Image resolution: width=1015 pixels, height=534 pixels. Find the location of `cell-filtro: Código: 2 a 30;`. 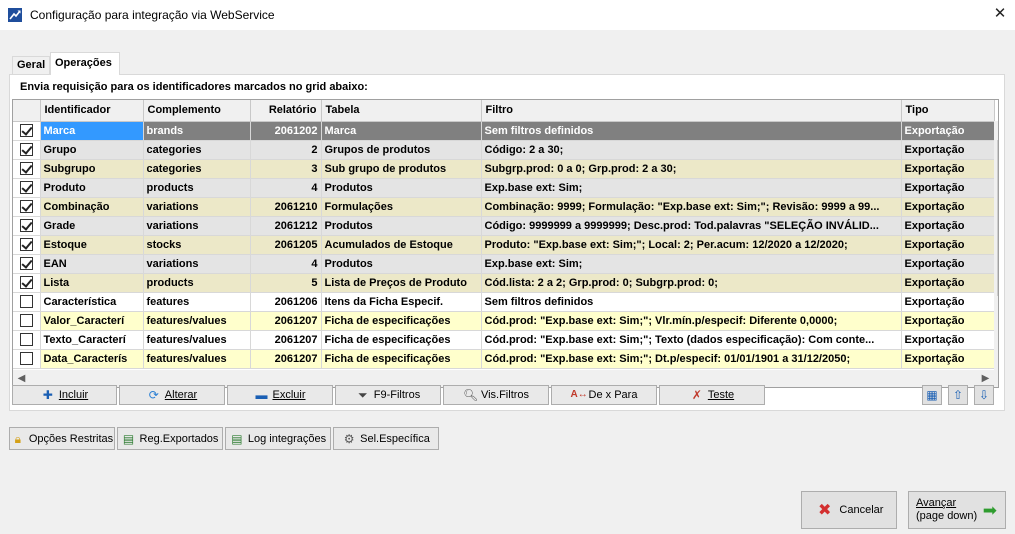

cell-filtro: Código: 2 a 30; is located at coordinates (691, 150).